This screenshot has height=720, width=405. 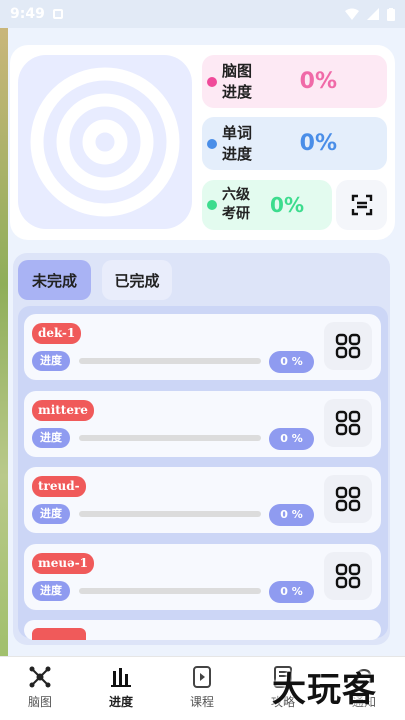 I want to click on mindmap-progress-value: 0%, so click(x=318, y=81).